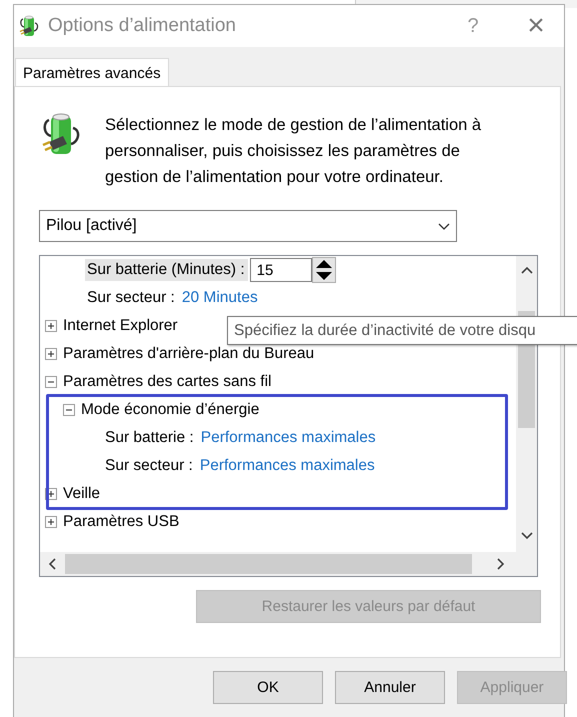  I want to click on tree-item: Mode économie d’énergie, so click(170, 410).